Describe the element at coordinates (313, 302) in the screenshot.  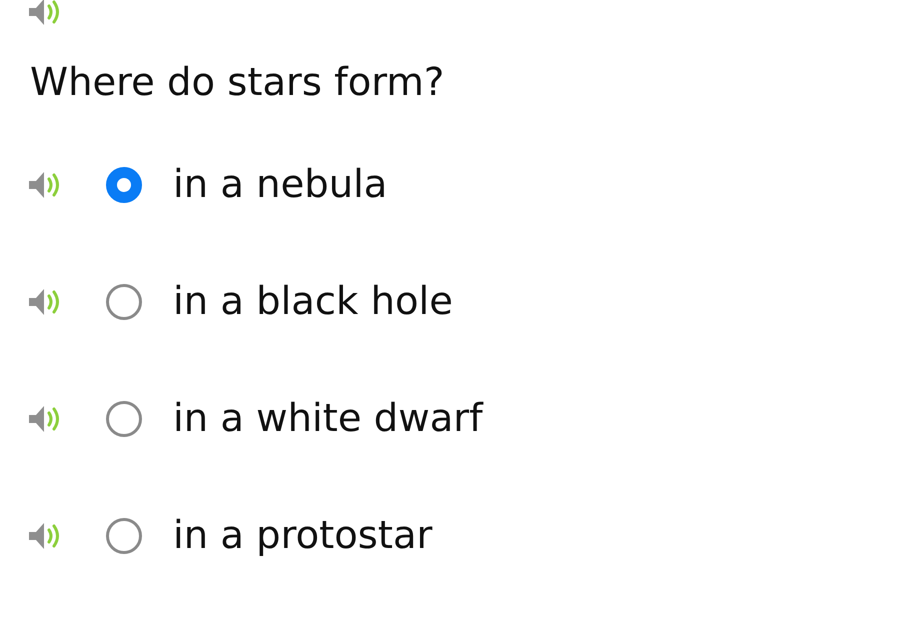
I see `option-label: in a black hole` at that location.